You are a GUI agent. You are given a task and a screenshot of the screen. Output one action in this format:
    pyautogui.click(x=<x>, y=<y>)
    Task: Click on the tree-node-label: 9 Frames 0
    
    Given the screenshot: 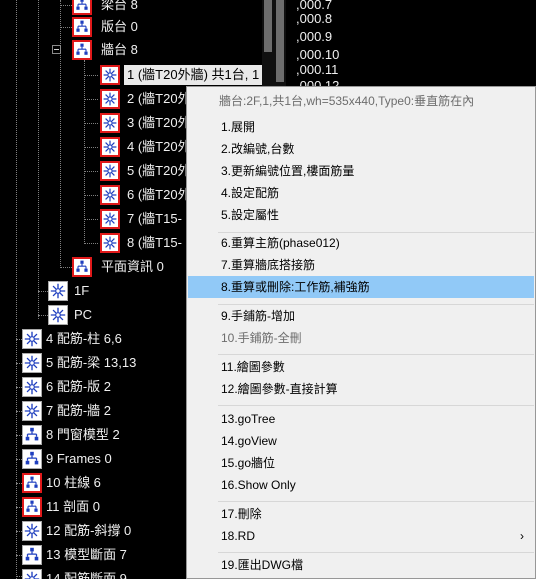 What is the action you would take?
    pyautogui.click(x=79, y=458)
    